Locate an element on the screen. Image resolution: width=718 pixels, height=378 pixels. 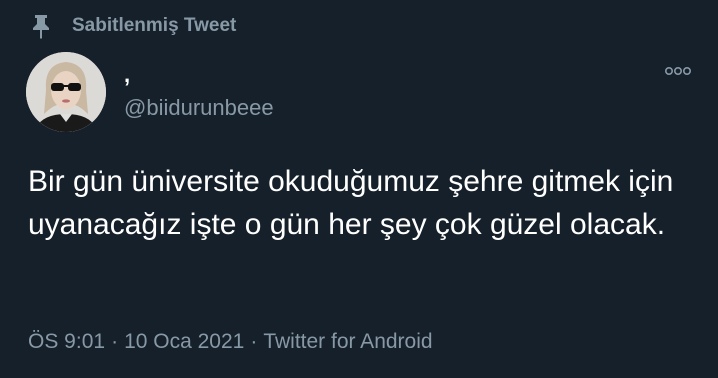
tweet-source: Twitter for Android is located at coordinates (347, 341).